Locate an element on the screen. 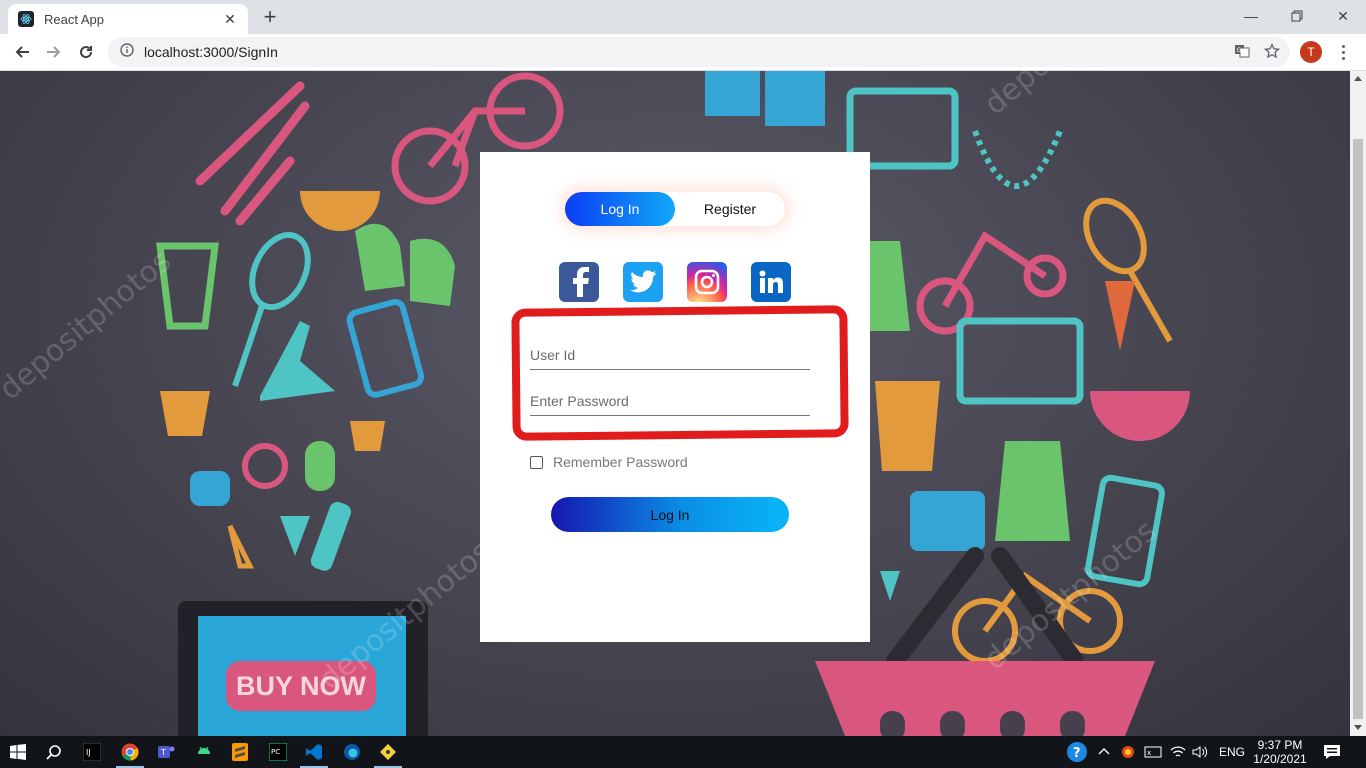 This screenshot has width=1366, height=768. profile-avatar: T is located at coordinates (1311, 52).